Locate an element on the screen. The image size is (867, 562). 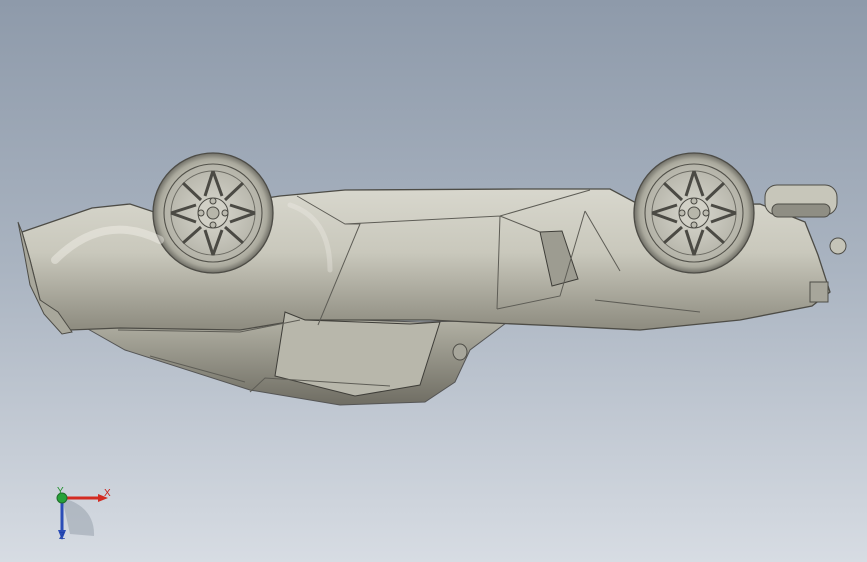
z-axis-label: Z is located at coordinates (62, 536).